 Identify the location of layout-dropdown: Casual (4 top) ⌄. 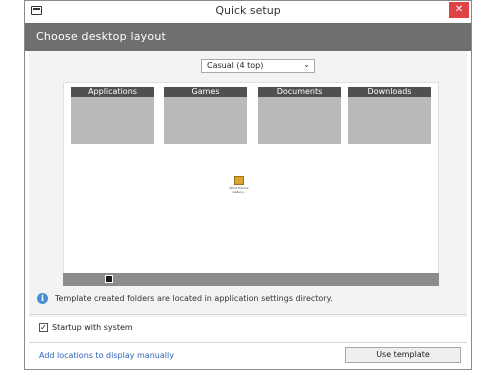
(258, 66).